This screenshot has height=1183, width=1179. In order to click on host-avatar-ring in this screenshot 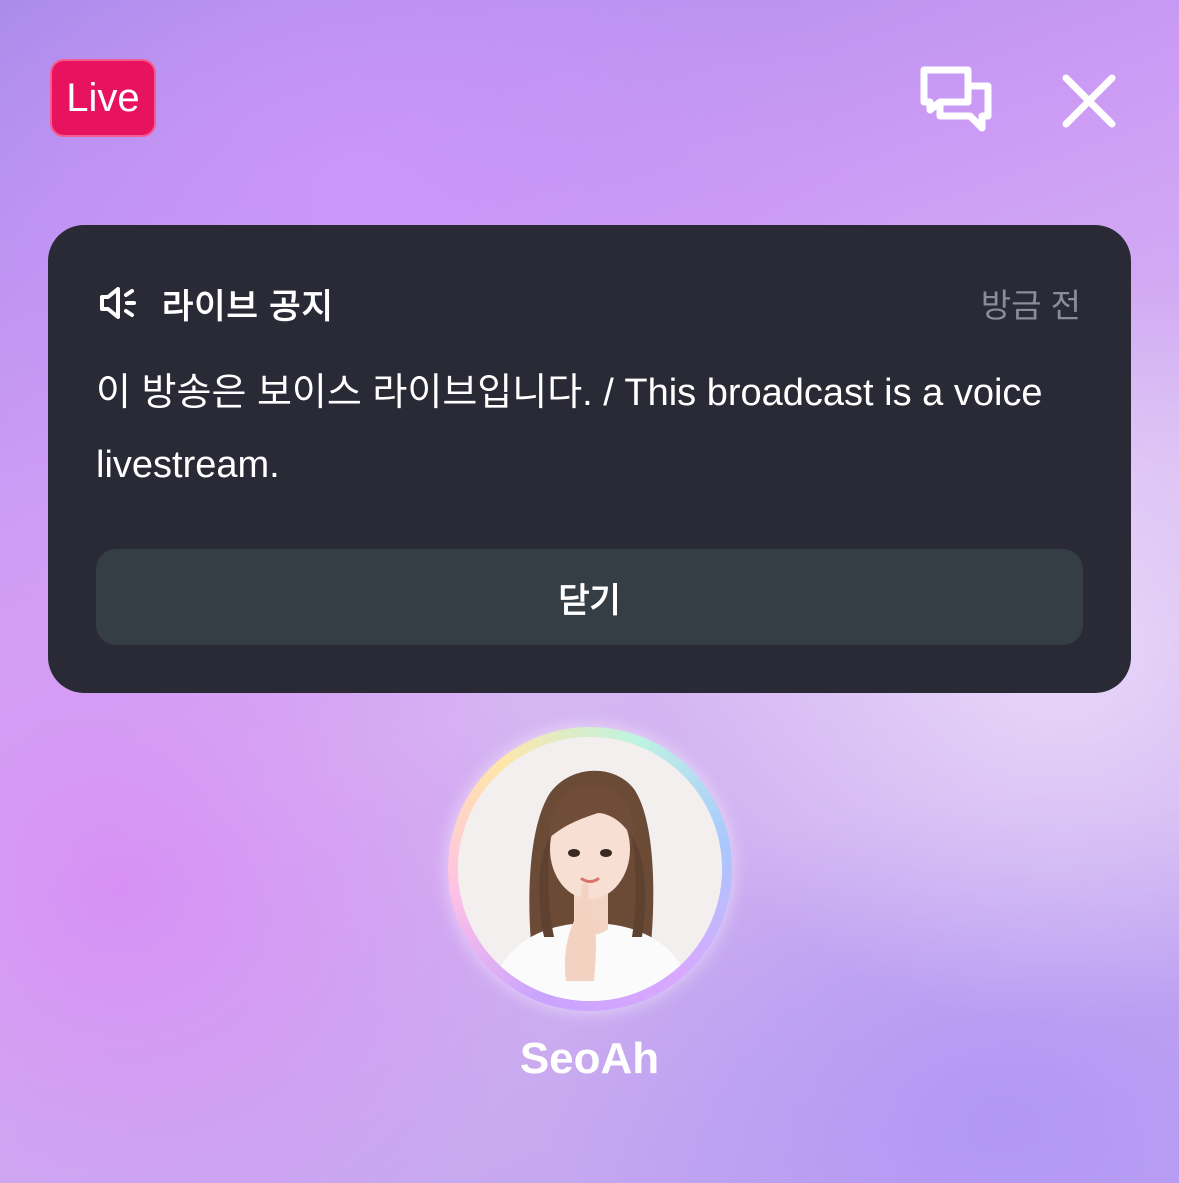, I will do `click(590, 869)`.